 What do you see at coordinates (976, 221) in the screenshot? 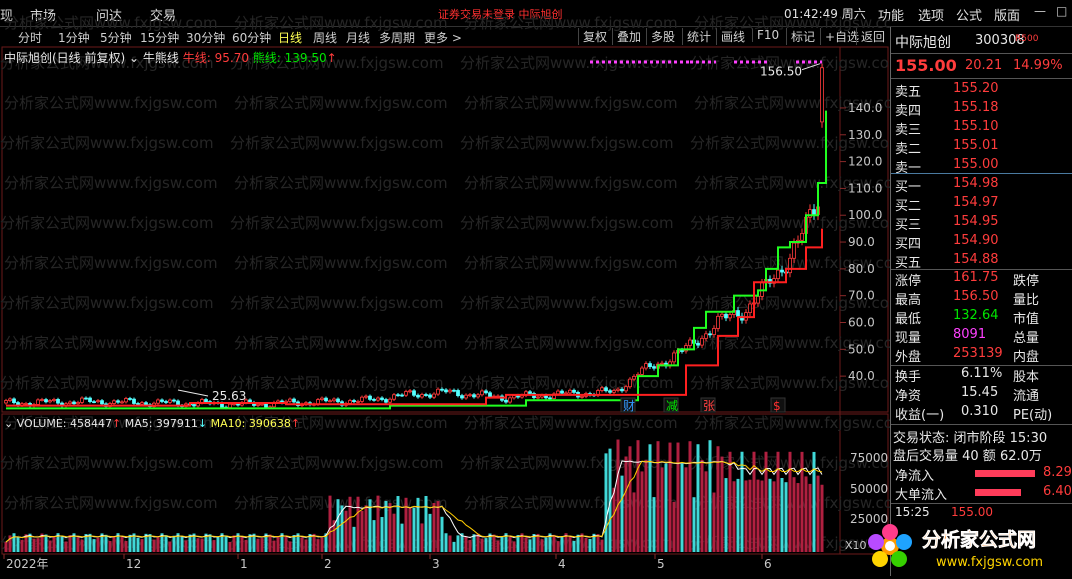
I see `bid-price: 154.95` at bounding box center [976, 221].